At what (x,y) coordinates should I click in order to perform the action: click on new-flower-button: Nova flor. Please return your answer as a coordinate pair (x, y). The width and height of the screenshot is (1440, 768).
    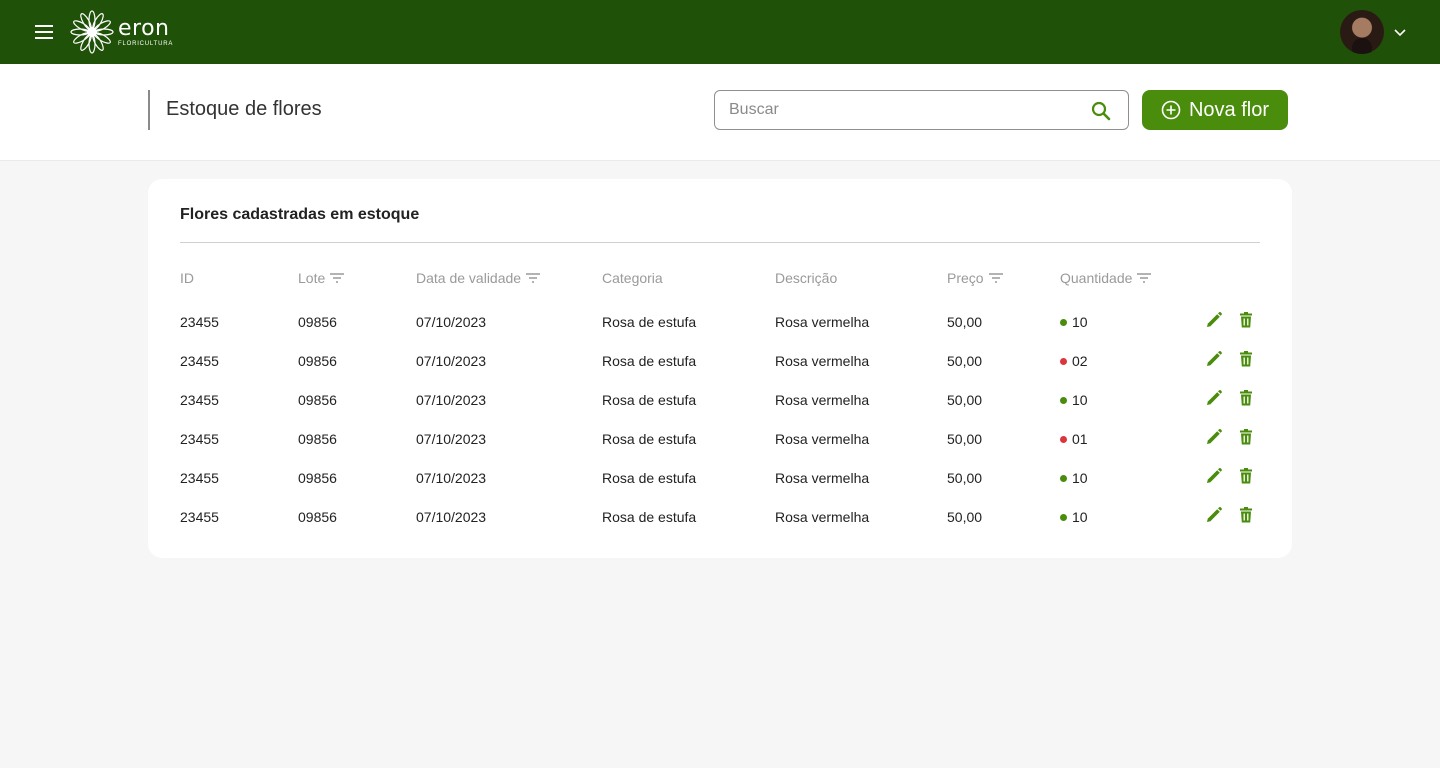
    Looking at the image, I should click on (1215, 110).